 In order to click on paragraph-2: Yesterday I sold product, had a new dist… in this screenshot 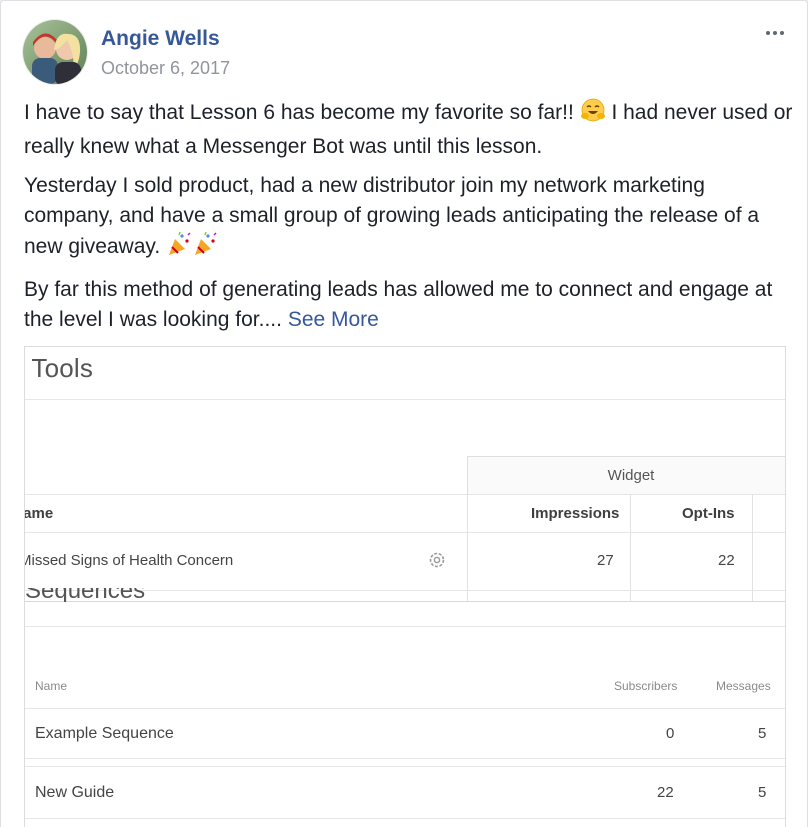, I will do `click(409, 218)`.